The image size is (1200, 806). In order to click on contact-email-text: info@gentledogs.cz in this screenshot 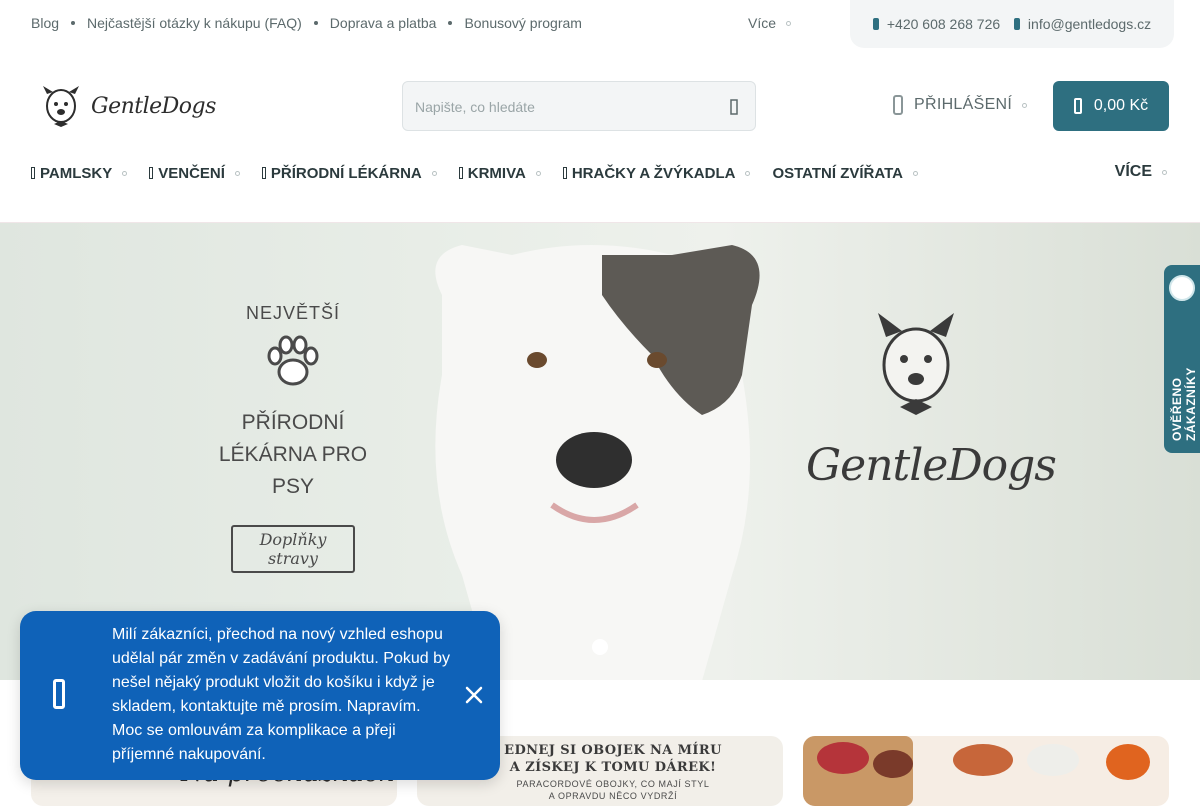, I will do `click(1089, 24)`.